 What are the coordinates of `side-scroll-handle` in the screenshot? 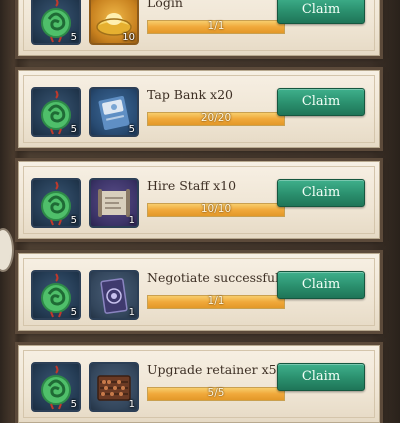 It's located at (7, 250).